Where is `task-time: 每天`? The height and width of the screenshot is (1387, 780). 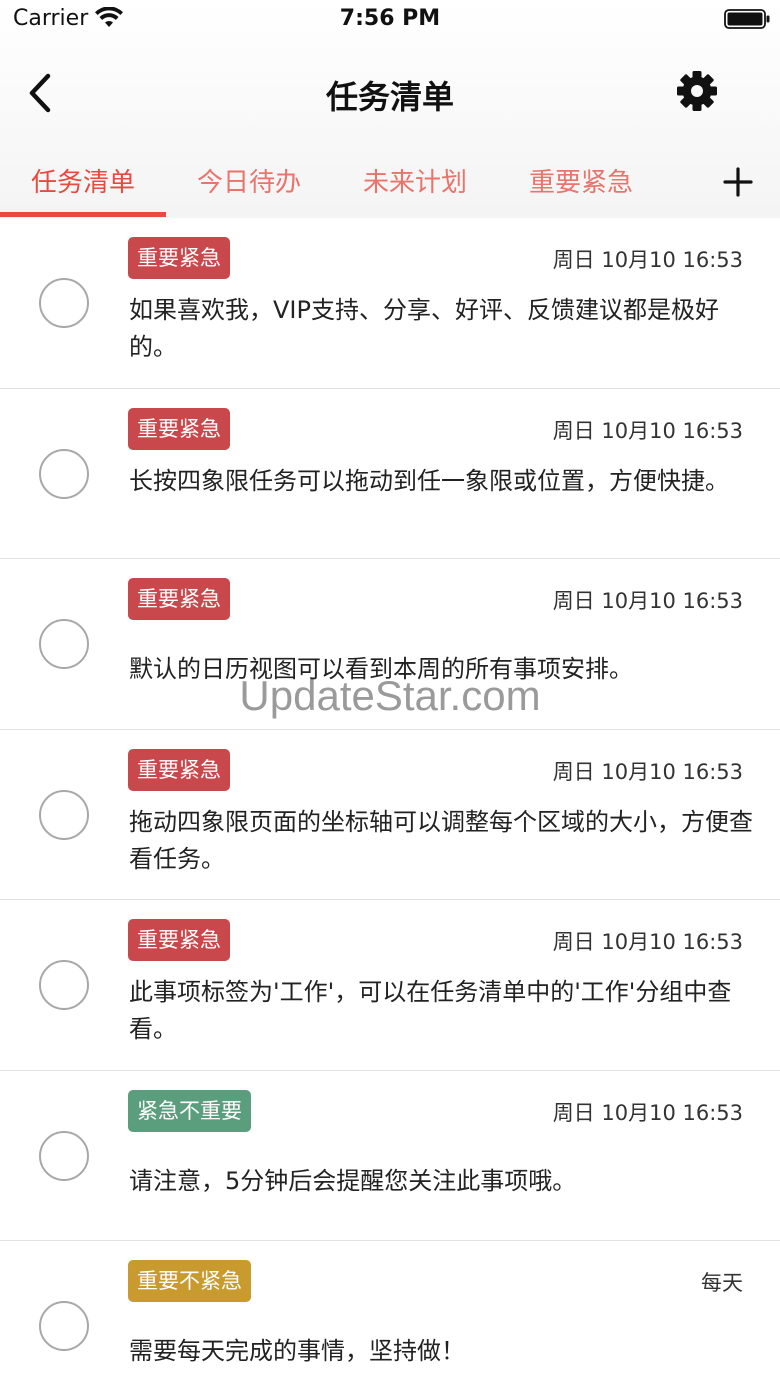 task-time: 每天 is located at coordinates (722, 1283).